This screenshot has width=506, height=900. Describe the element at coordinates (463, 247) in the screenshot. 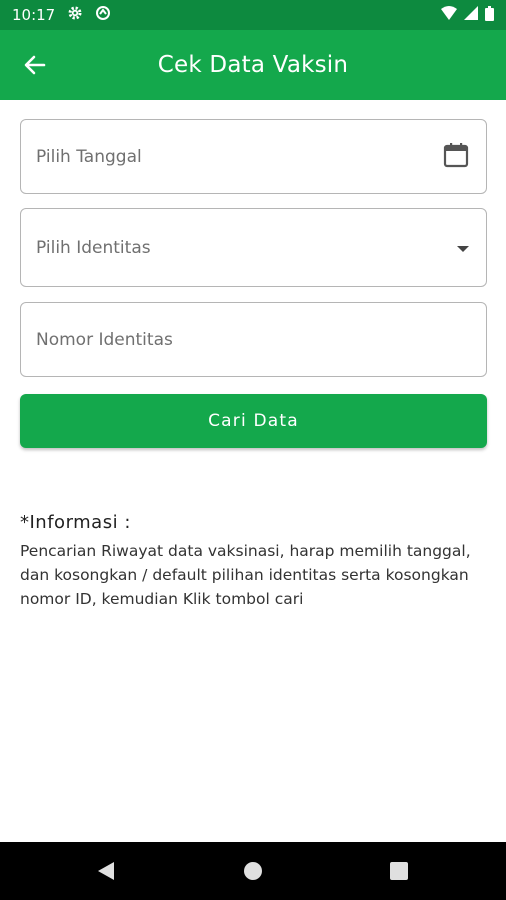

I see `dropdown-arrow-icon` at that location.